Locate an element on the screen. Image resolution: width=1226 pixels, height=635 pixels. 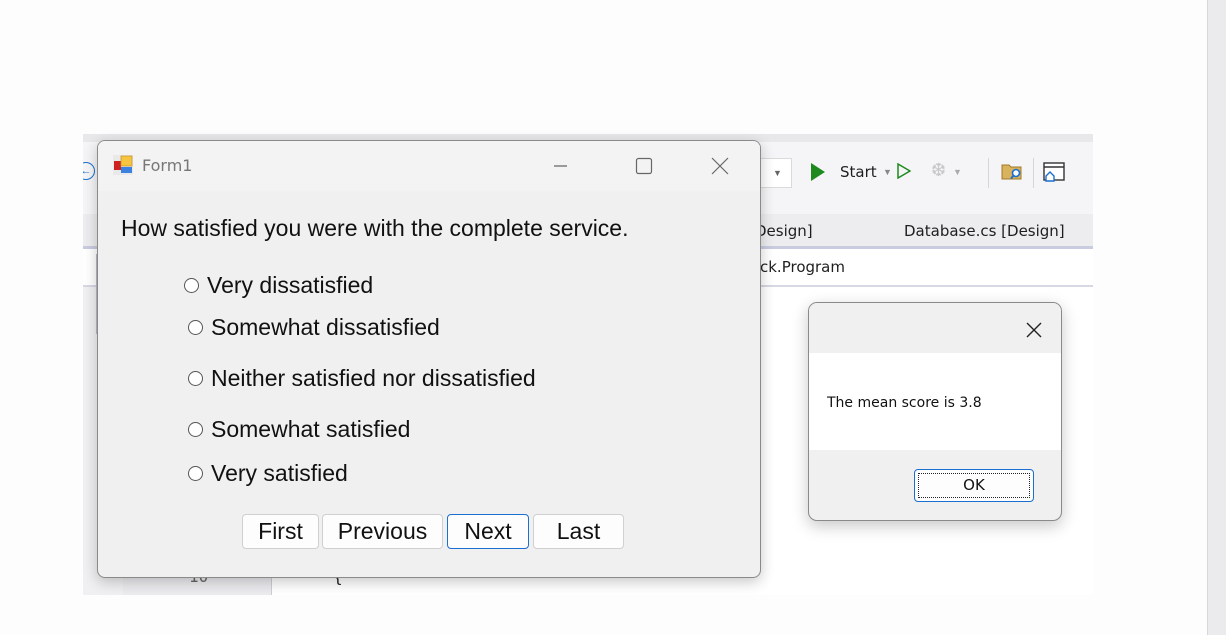
message-box: The mean score is 3.8 OK is located at coordinates (935, 411).